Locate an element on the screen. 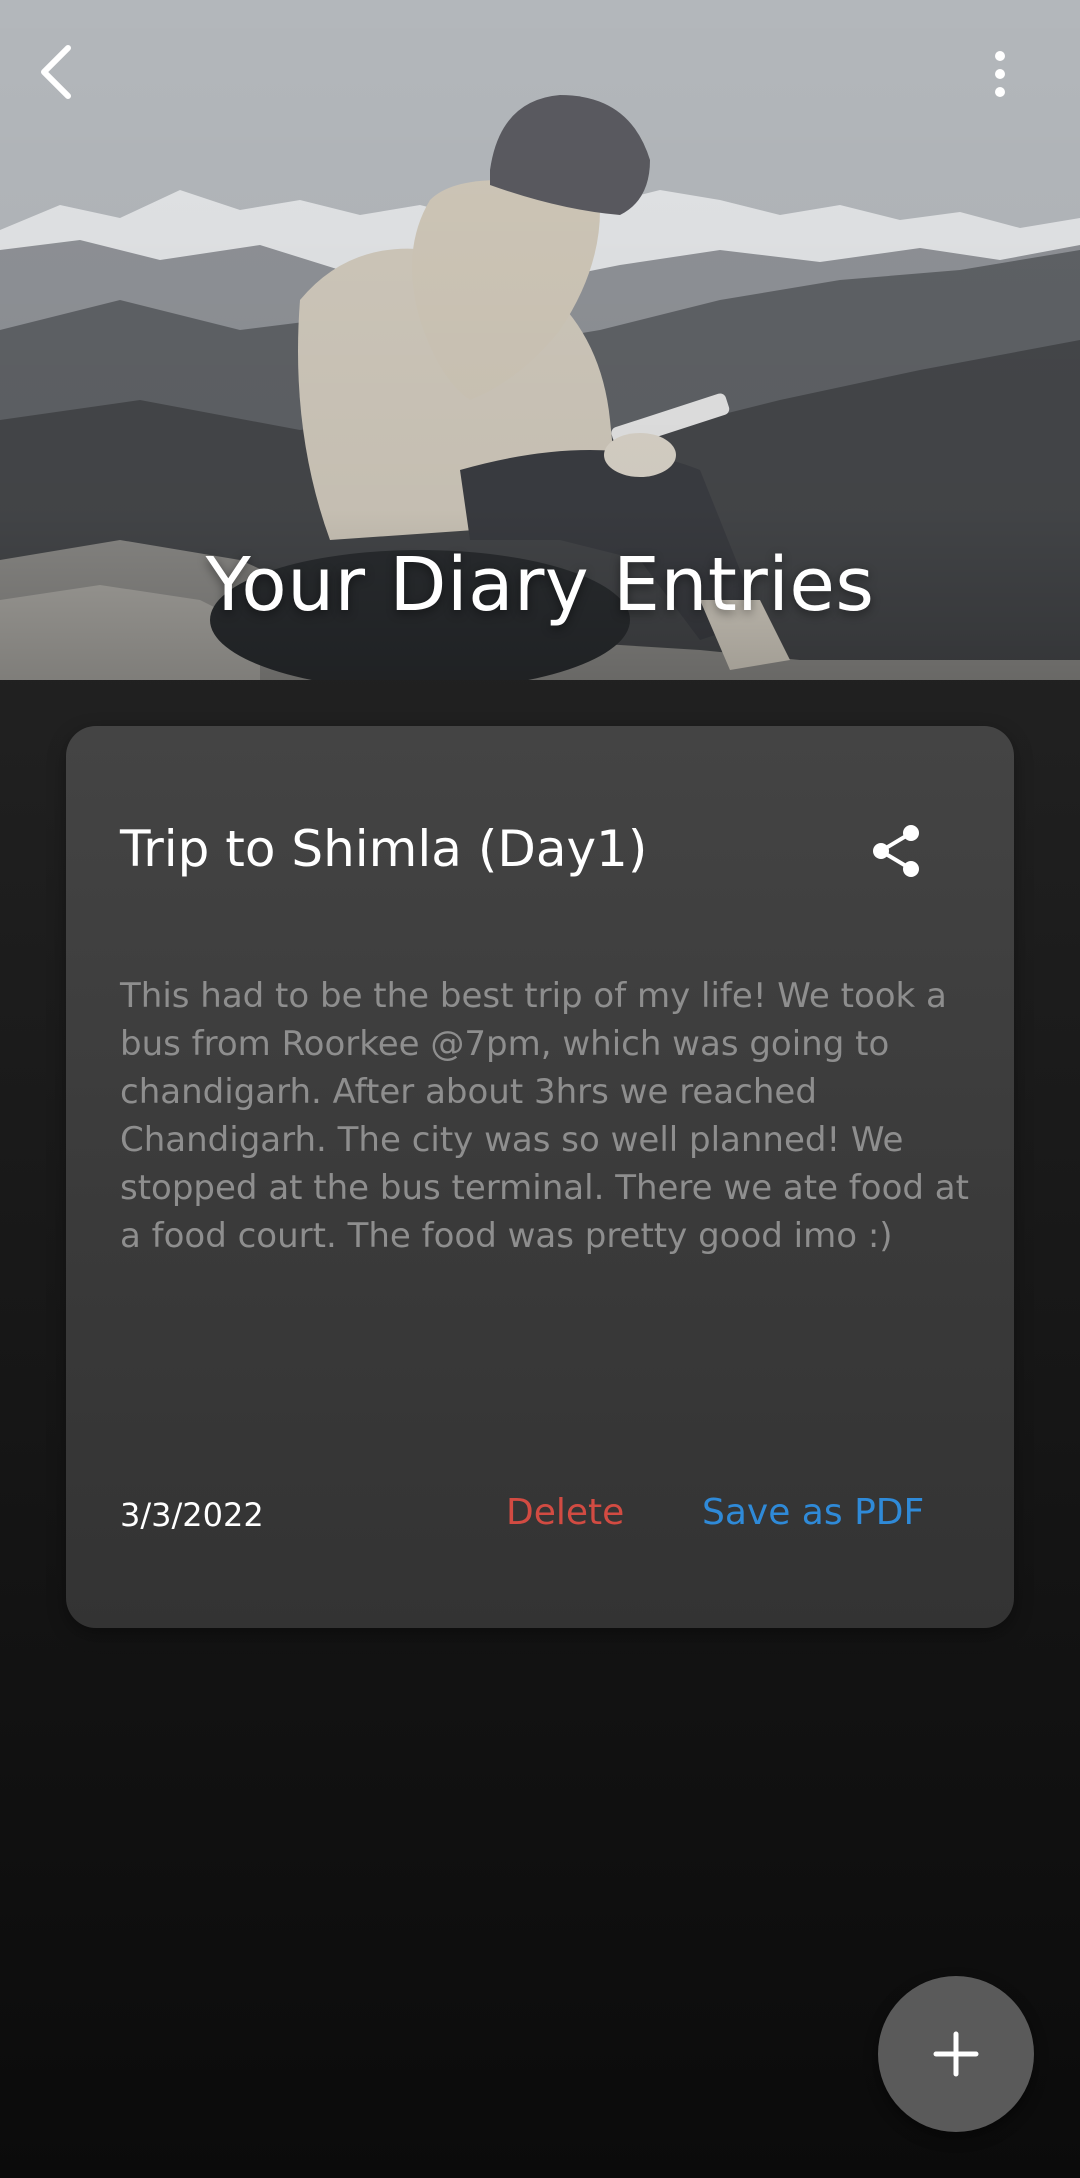 This screenshot has width=1080, height=2178. share-icon is located at coordinates (896, 851).